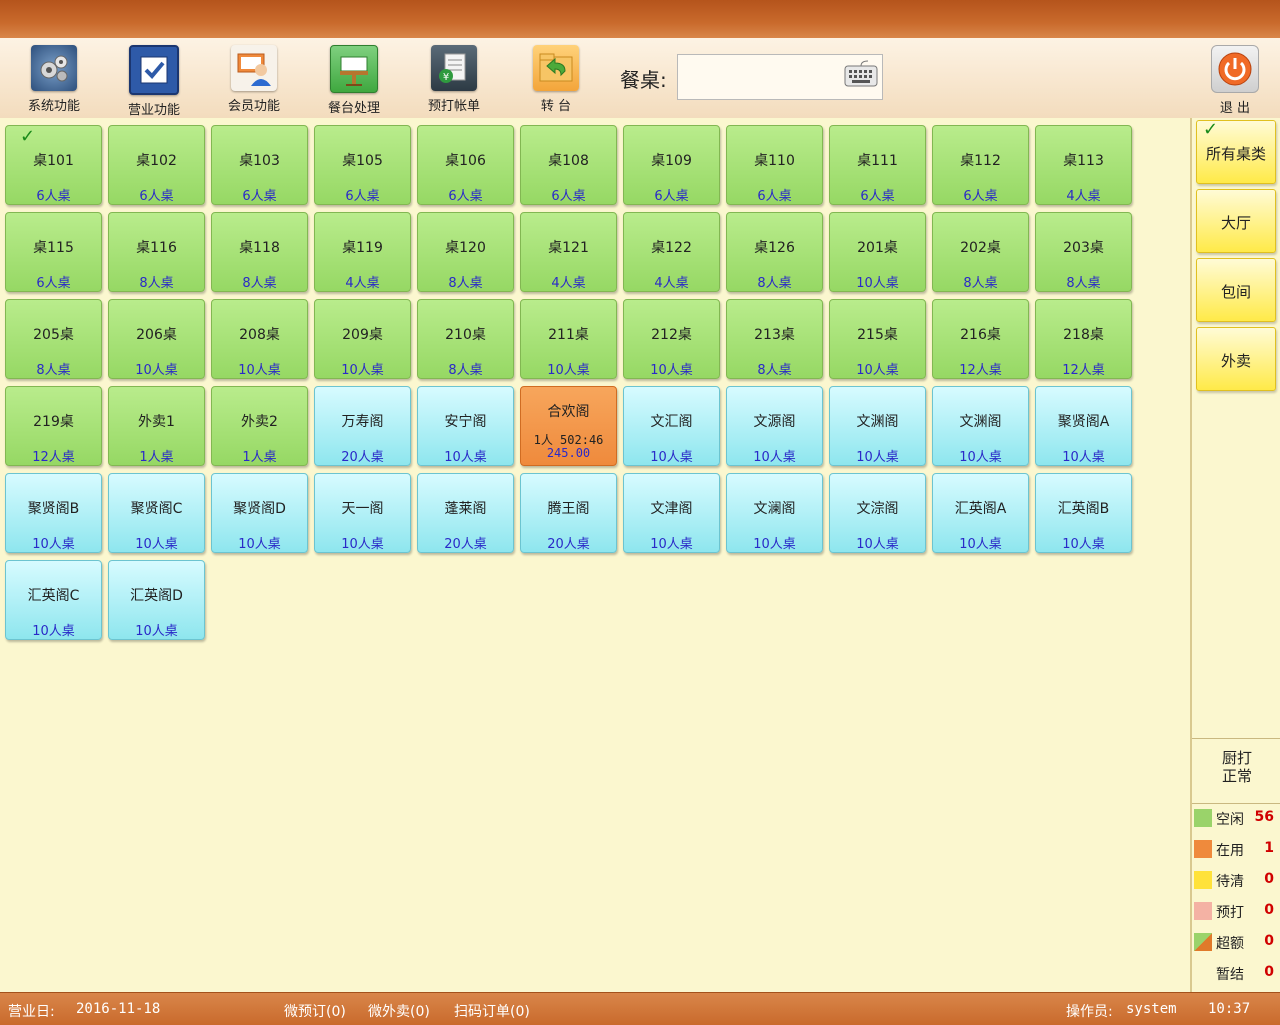 The height and width of the screenshot is (1025, 1280). What do you see at coordinates (362, 513) in the screenshot?
I see `table-tile: 天一阁 10人桌` at bounding box center [362, 513].